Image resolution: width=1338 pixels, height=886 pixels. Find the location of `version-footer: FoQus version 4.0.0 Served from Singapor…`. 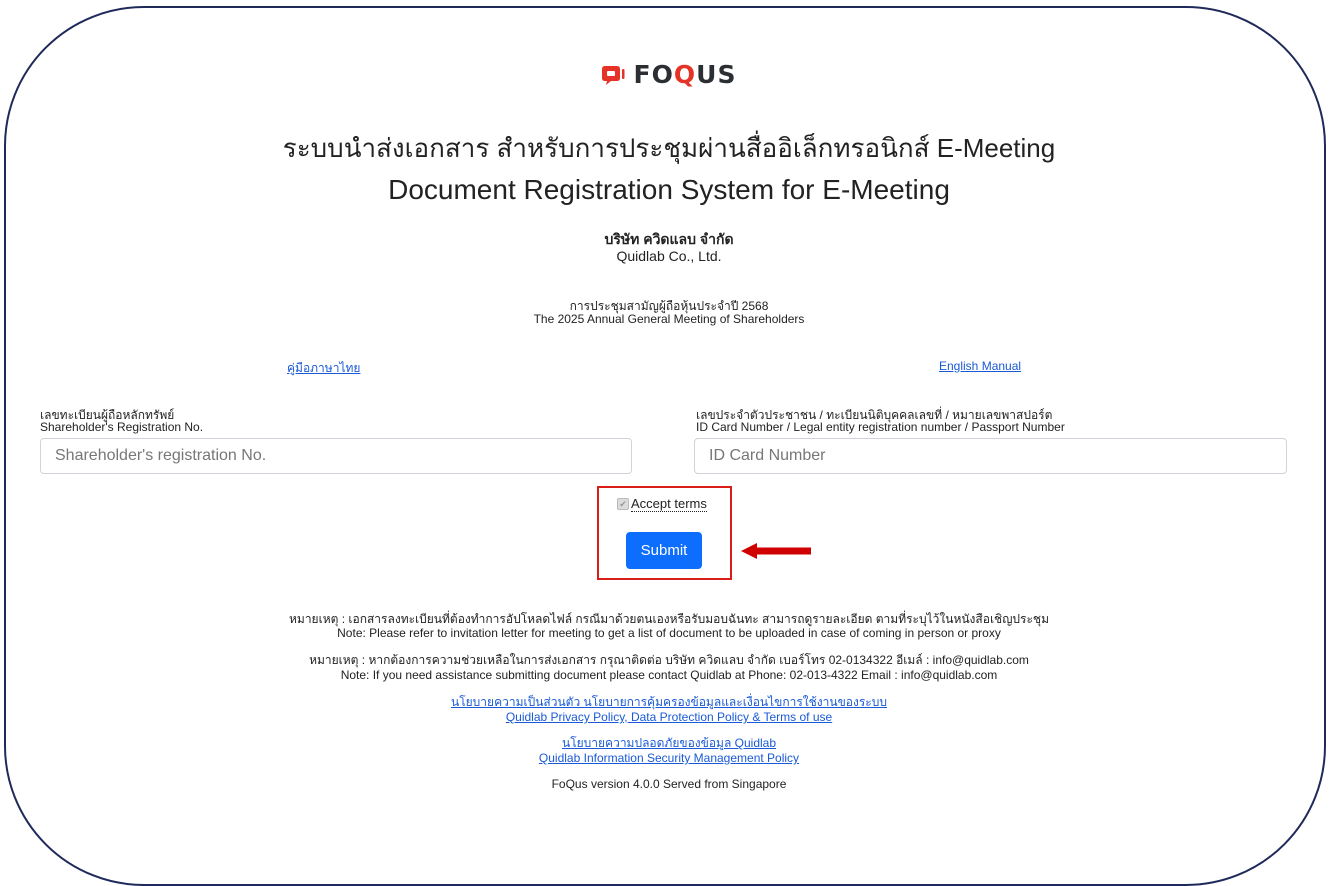

version-footer: FoQus version 4.0.0 Served from Singapor… is located at coordinates (669, 784).